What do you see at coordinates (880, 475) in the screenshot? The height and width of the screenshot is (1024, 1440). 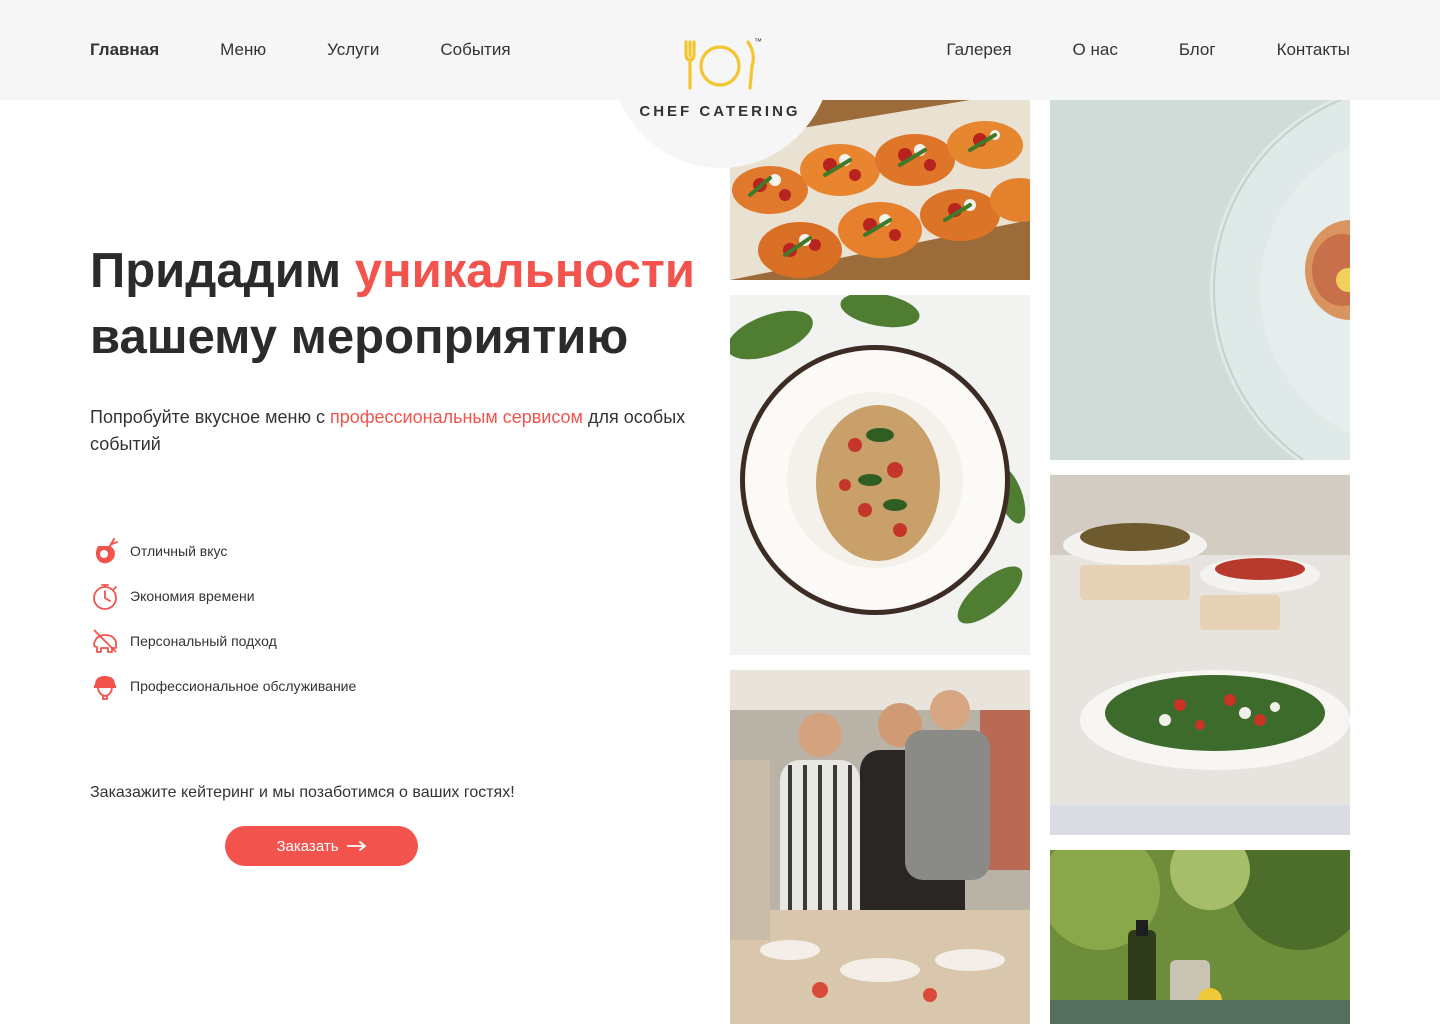 I see `photo-pasta-bowl` at bounding box center [880, 475].